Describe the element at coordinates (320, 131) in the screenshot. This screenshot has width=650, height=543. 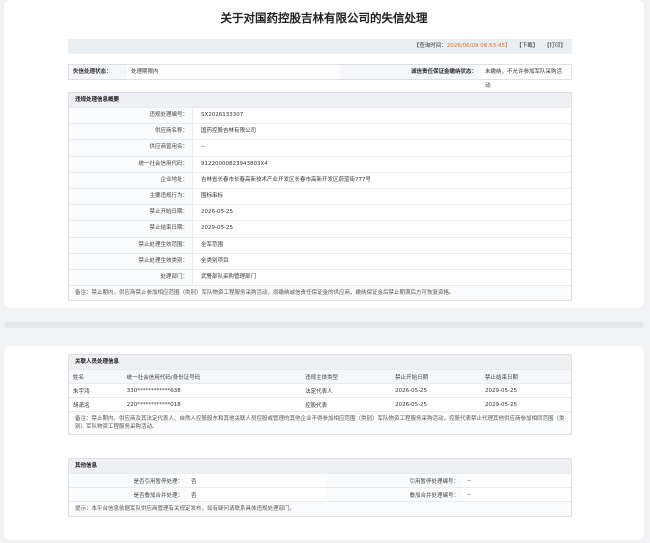
I see `info-row: 供应商名称： 国药控股吉林有限公司` at that location.